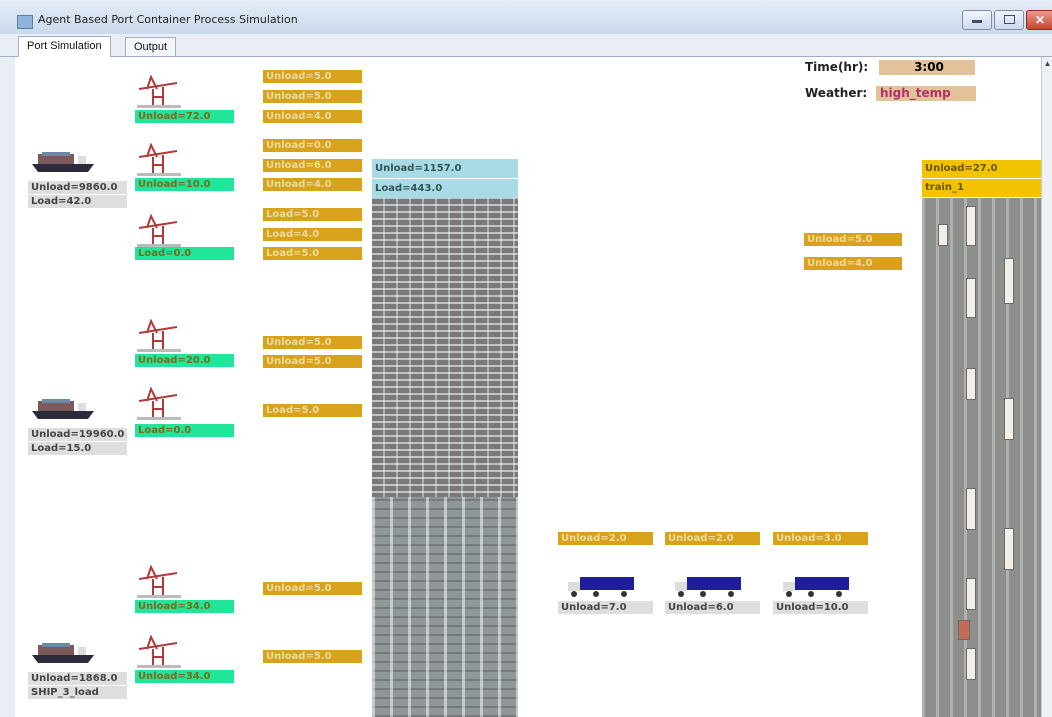  I want to click on minimize-button, so click(977, 20).